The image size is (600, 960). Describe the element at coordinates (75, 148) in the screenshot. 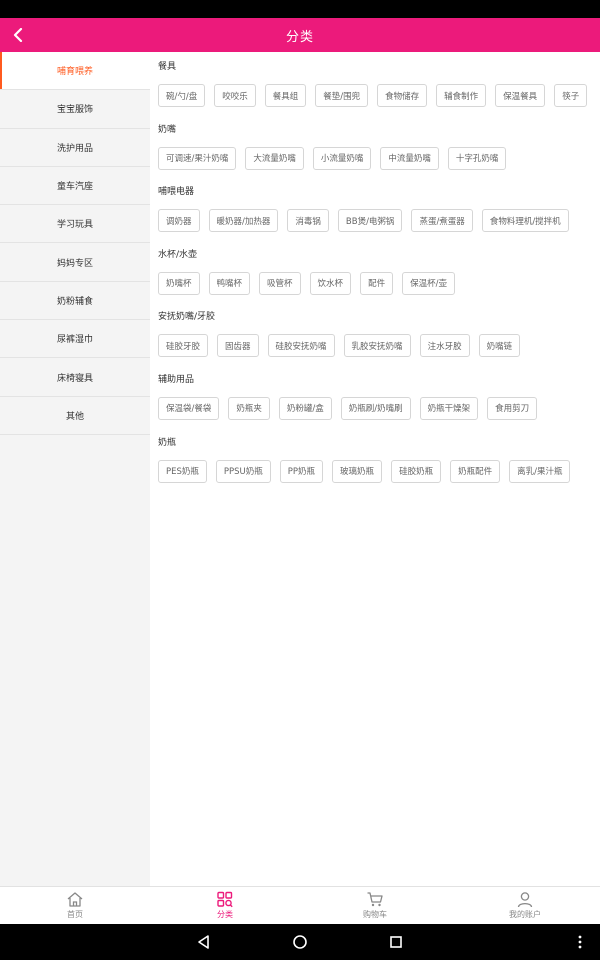

I see `sidebar-item: 洗护用品` at that location.